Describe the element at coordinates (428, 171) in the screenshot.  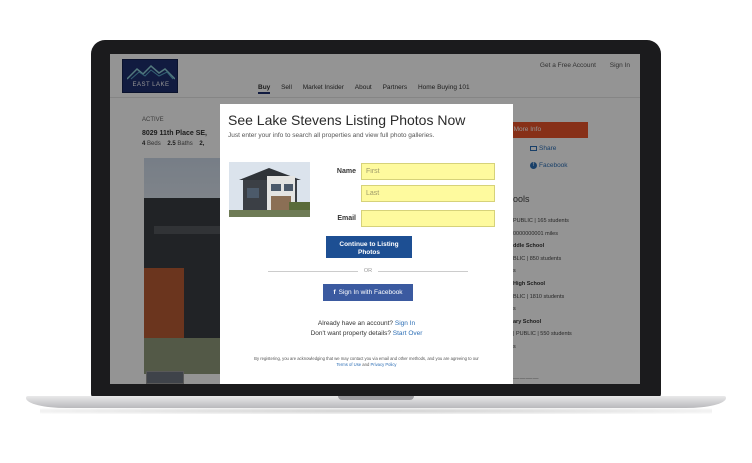
I see `first-name-input` at that location.